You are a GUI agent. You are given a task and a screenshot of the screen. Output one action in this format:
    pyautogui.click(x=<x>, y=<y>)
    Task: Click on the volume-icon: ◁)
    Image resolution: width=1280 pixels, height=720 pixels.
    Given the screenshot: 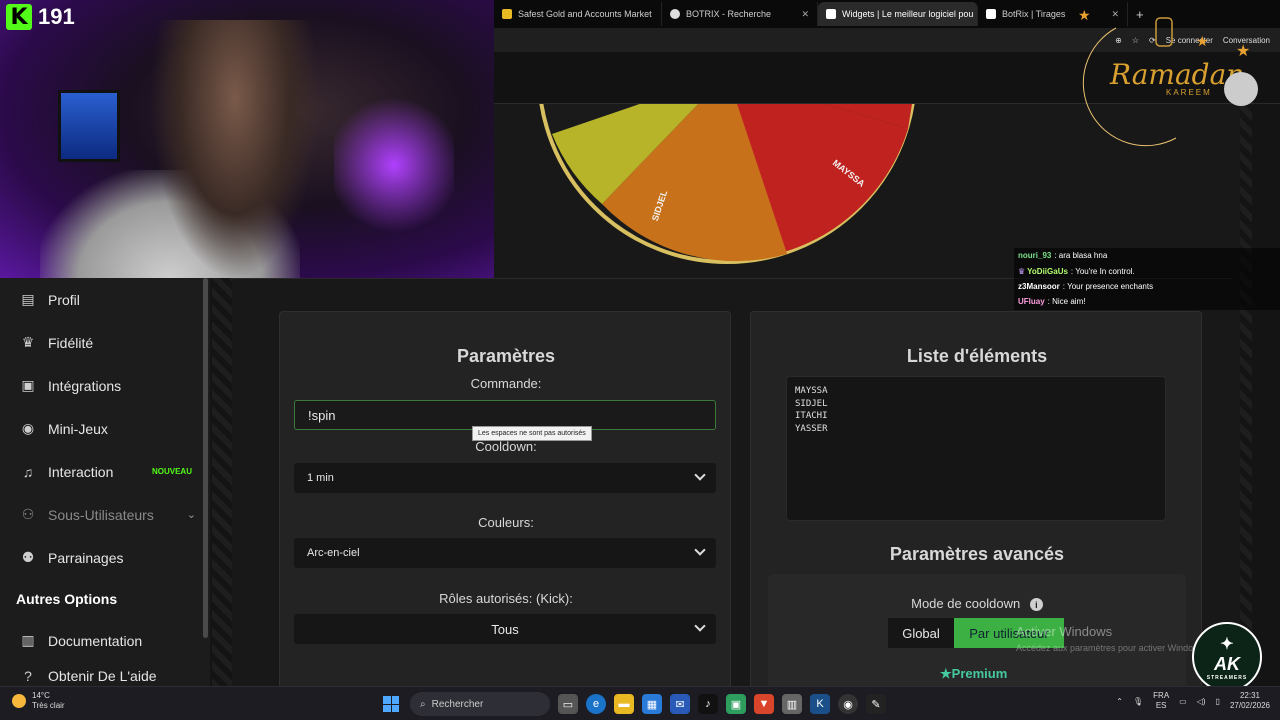 What is the action you would take?
    pyautogui.click(x=1201, y=701)
    